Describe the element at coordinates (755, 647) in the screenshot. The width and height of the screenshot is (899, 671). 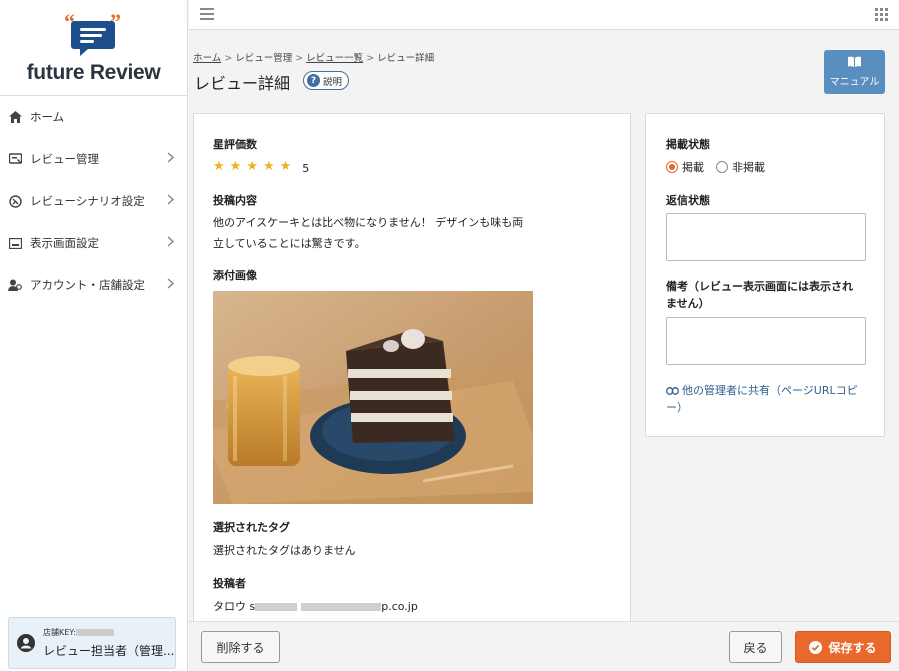
I see `back-button: 戻る` at that location.